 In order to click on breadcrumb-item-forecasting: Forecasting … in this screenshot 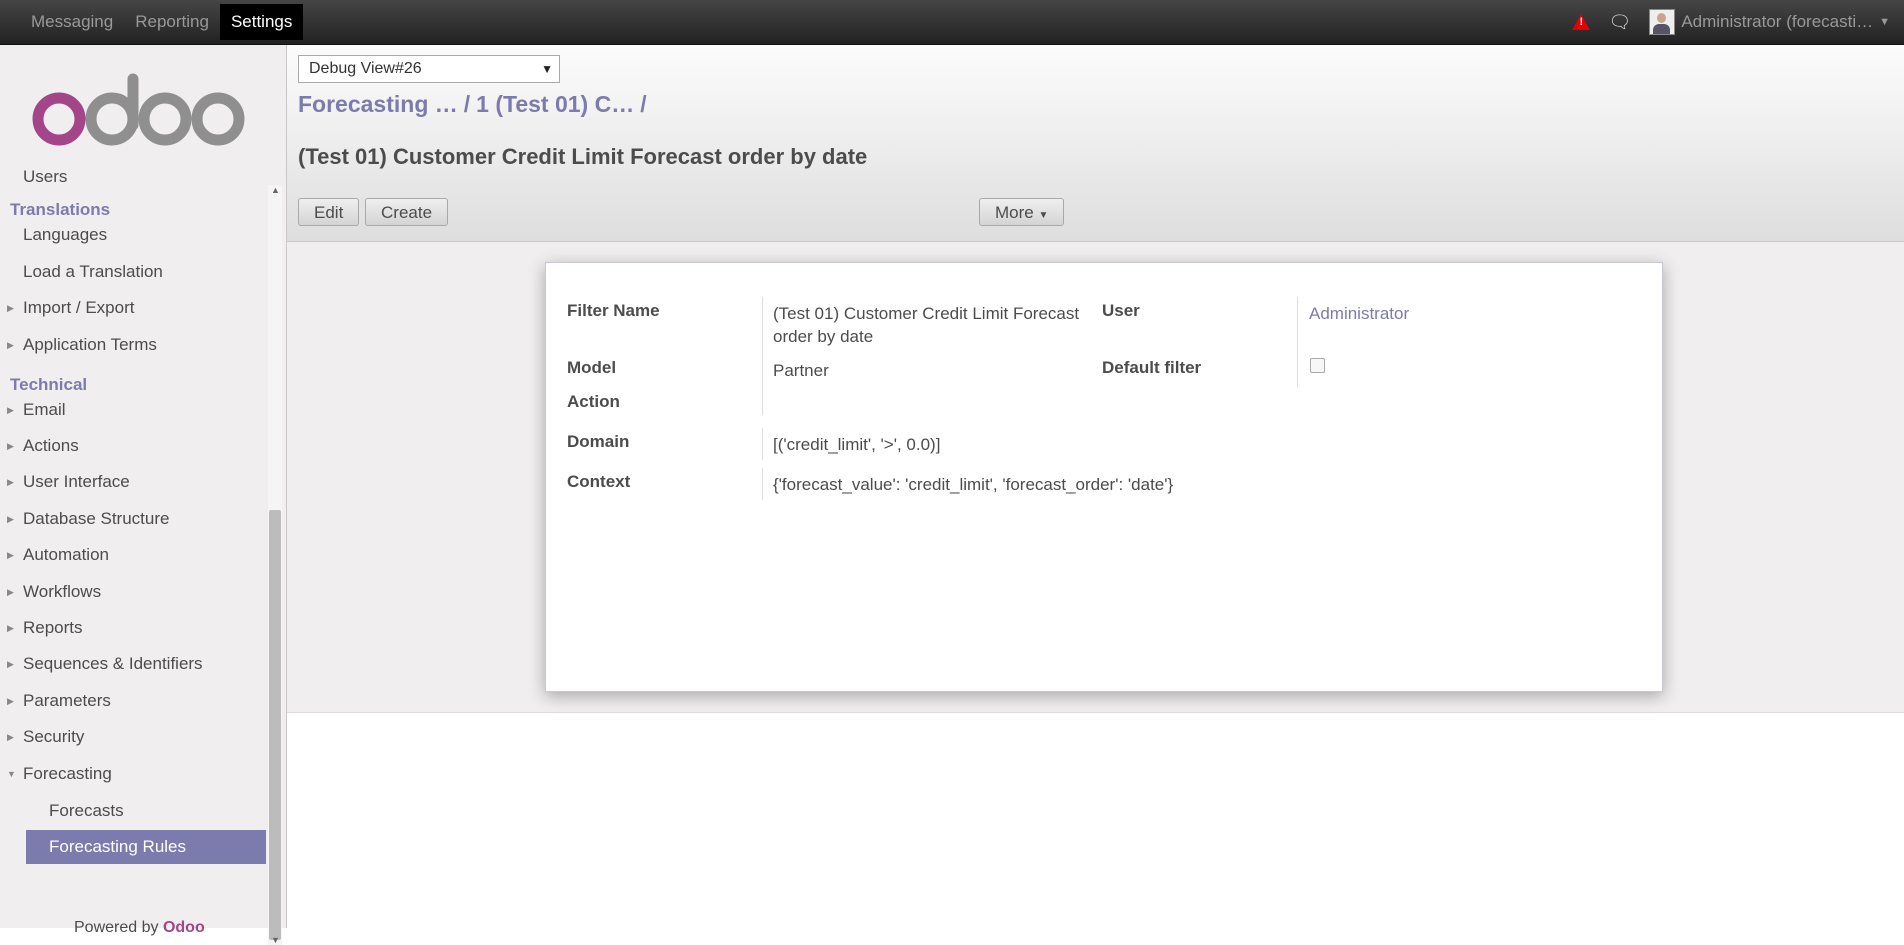, I will do `click(378, 104)`.